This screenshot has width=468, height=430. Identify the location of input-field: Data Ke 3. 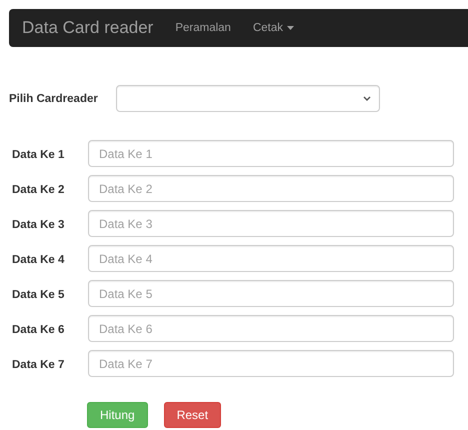
(271, 223).